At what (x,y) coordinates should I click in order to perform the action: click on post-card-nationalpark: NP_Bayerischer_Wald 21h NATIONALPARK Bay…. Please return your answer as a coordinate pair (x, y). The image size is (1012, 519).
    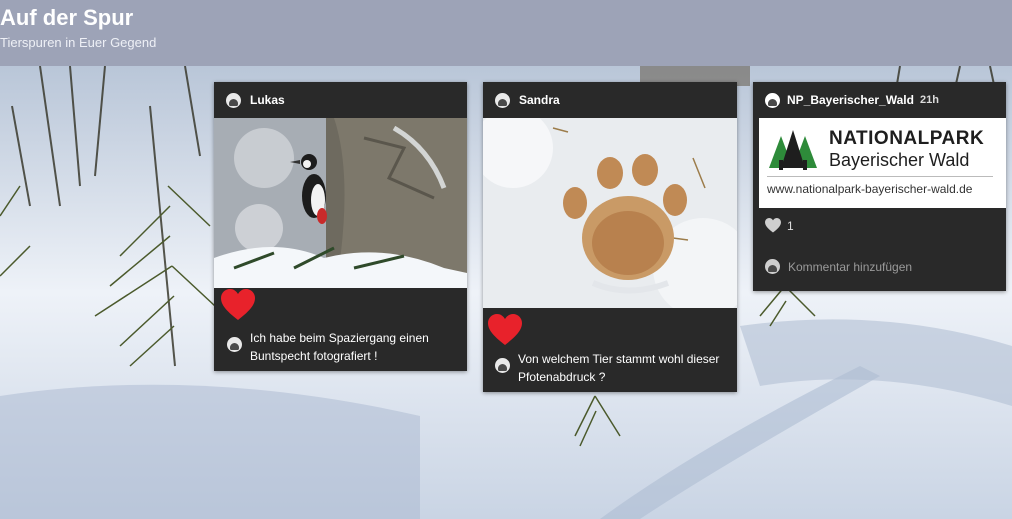
    Looking at the image, I should click on (879, 186).